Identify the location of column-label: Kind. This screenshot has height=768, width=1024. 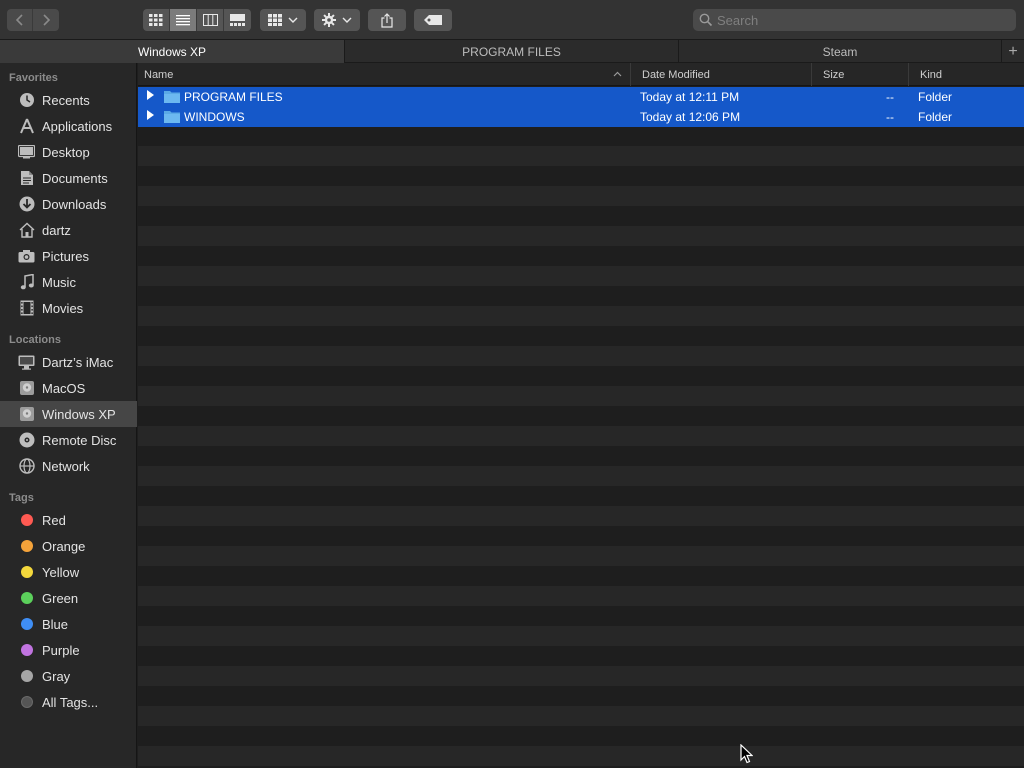
(931, 74).